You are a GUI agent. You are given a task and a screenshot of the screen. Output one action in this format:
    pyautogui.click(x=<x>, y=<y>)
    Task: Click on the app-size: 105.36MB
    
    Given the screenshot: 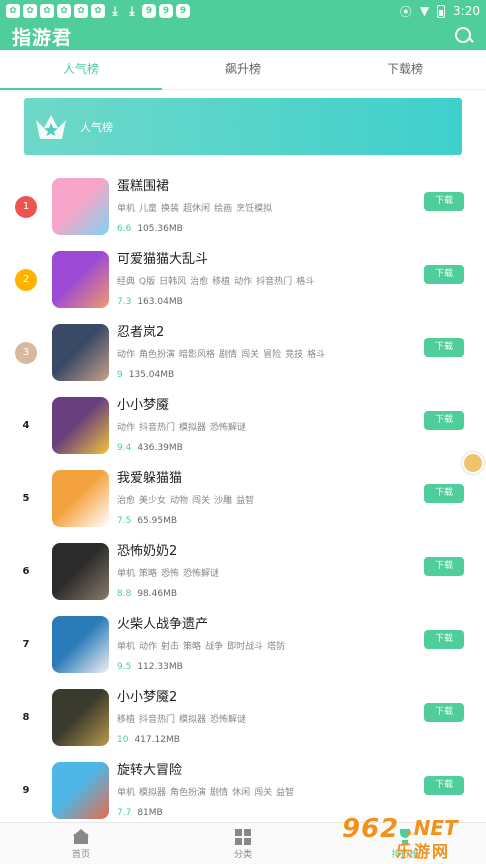 What is the action you would take?
    pyautogui.click(x=160, y=229)
    